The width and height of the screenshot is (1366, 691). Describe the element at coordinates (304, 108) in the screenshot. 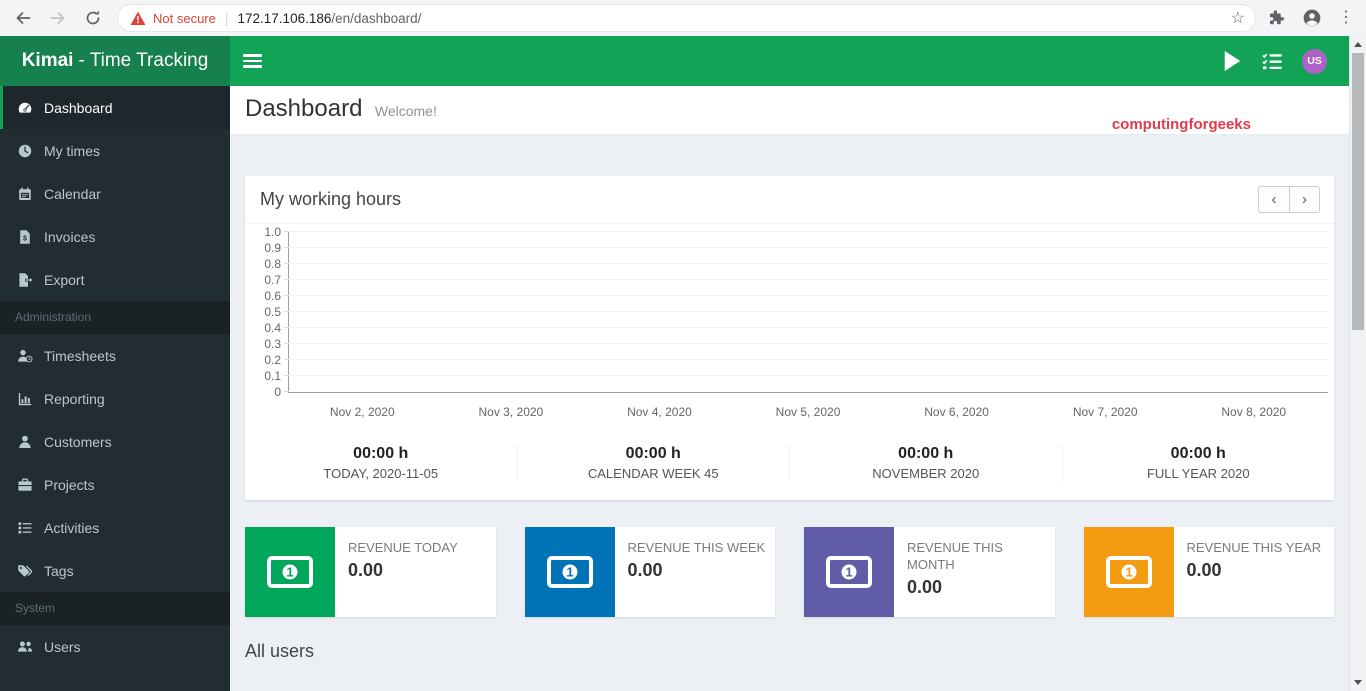

I see `page-title: Dashboard` at that location.